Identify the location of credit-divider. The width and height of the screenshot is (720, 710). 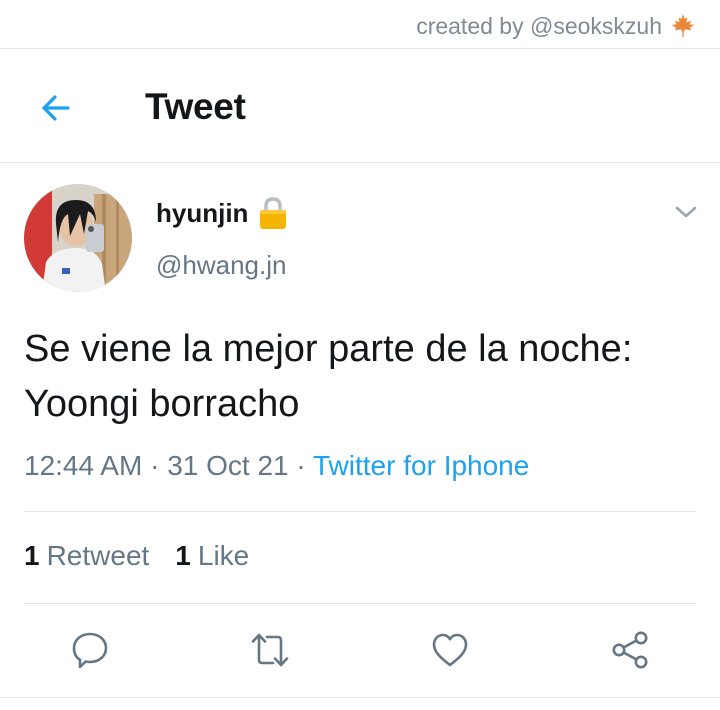
(360, 48).